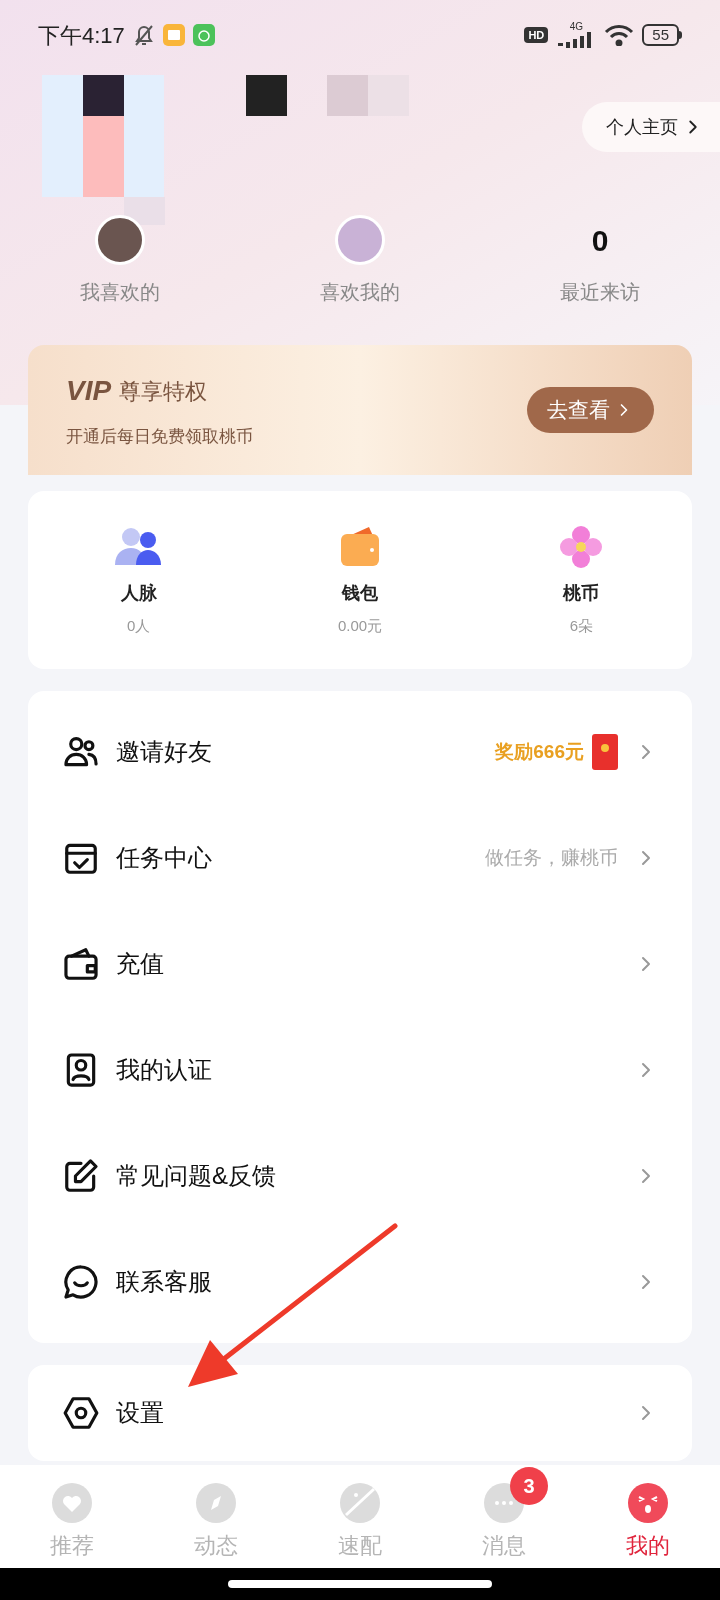 Image resolution: width=720 pixels, height=1600 pixels. What do you see at coordinates (539, 751) in the screenshot?
I see `reward-text: 奖励666元` at bounding box center [539, 751].